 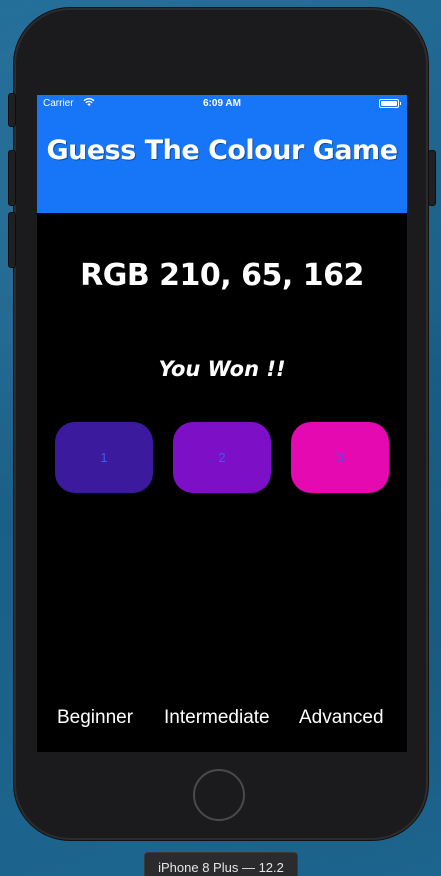 What do you see at coordinates (390, 103) in the screenshot?
I see `battery-icon` at bounding box center [390, 103].